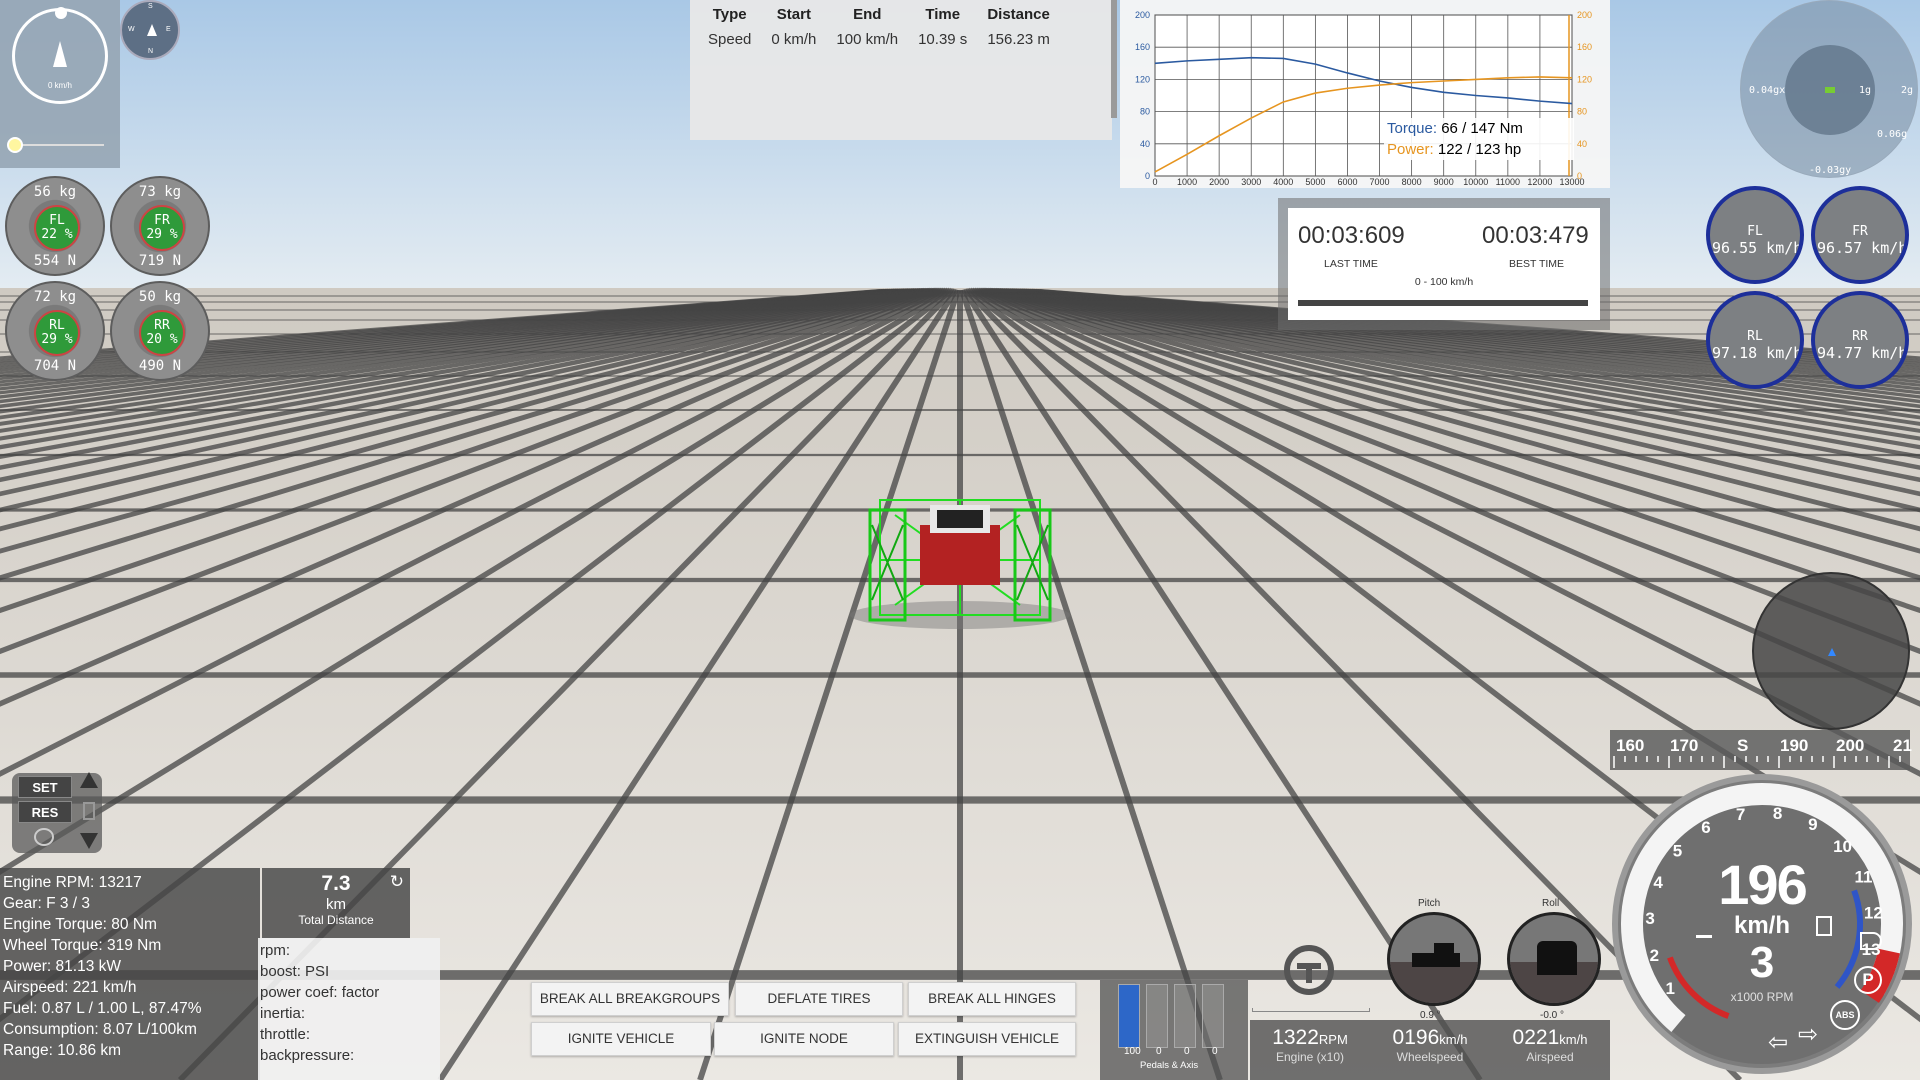 The image size is (1920, 1080). Describe the element at coordinates (867, 14) in the screenshot. I see `col-header-end: End` at that location.